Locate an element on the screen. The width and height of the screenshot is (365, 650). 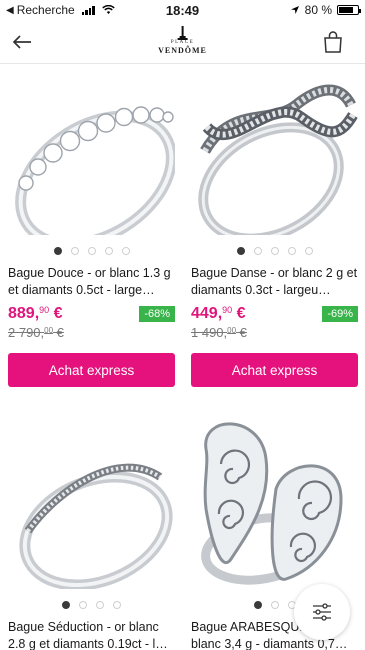
cart-button is located at coordinates (333, 42).